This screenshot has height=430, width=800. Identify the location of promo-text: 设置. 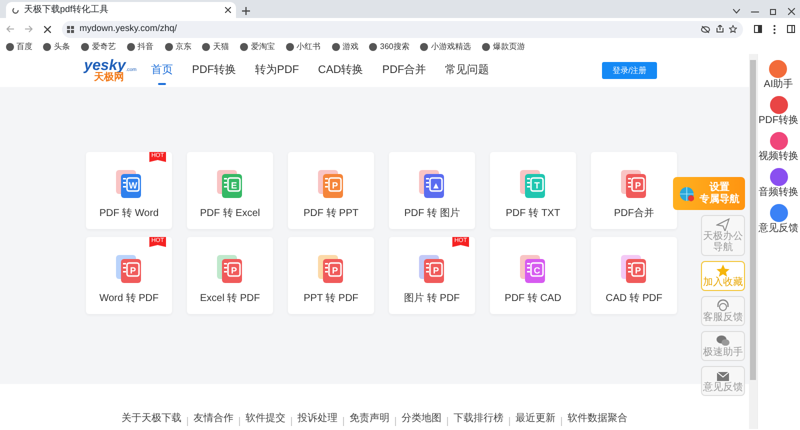
(719, 187).